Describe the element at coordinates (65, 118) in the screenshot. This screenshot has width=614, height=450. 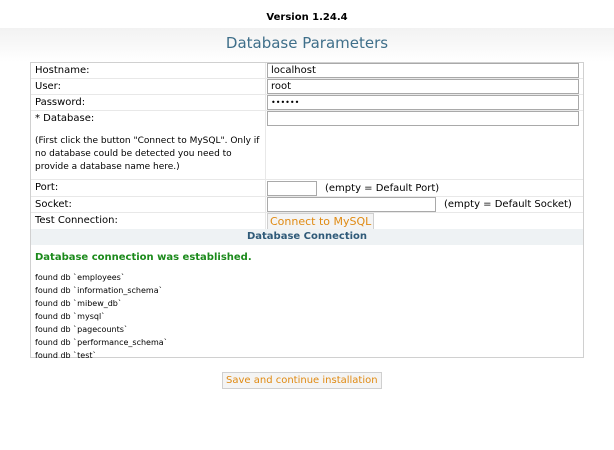
I see `database-label: * Database:` at that location.